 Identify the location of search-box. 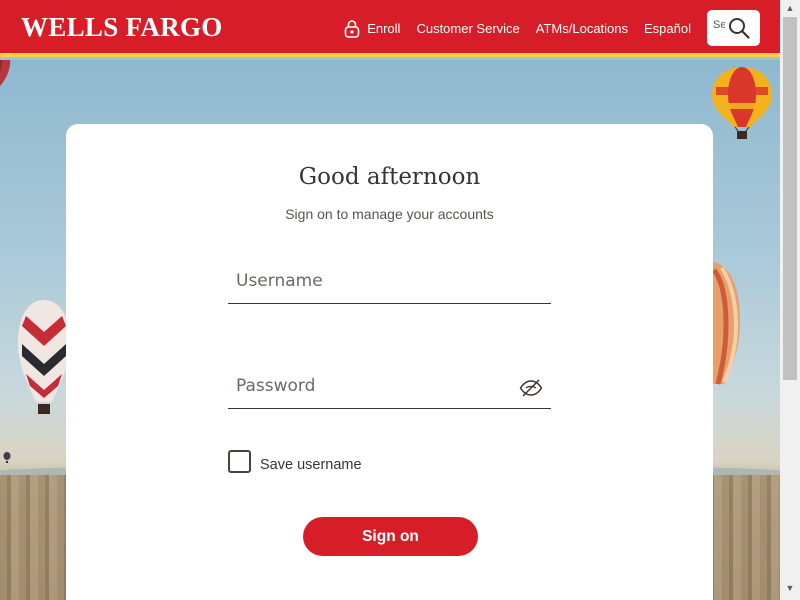
(733, 28).